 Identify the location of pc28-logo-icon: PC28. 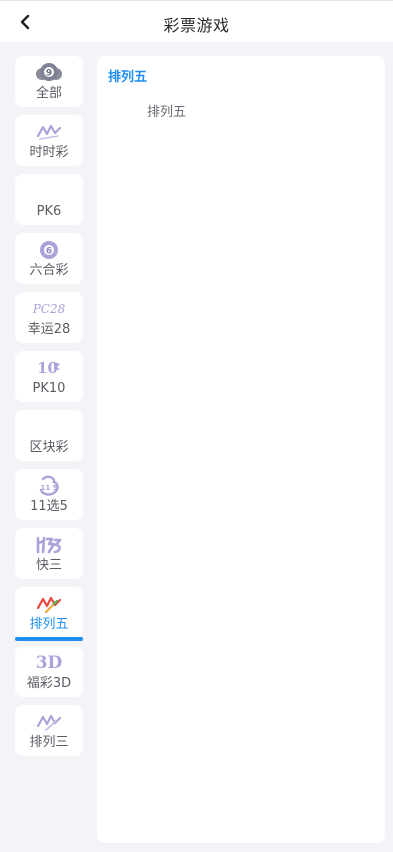
(49, 309).